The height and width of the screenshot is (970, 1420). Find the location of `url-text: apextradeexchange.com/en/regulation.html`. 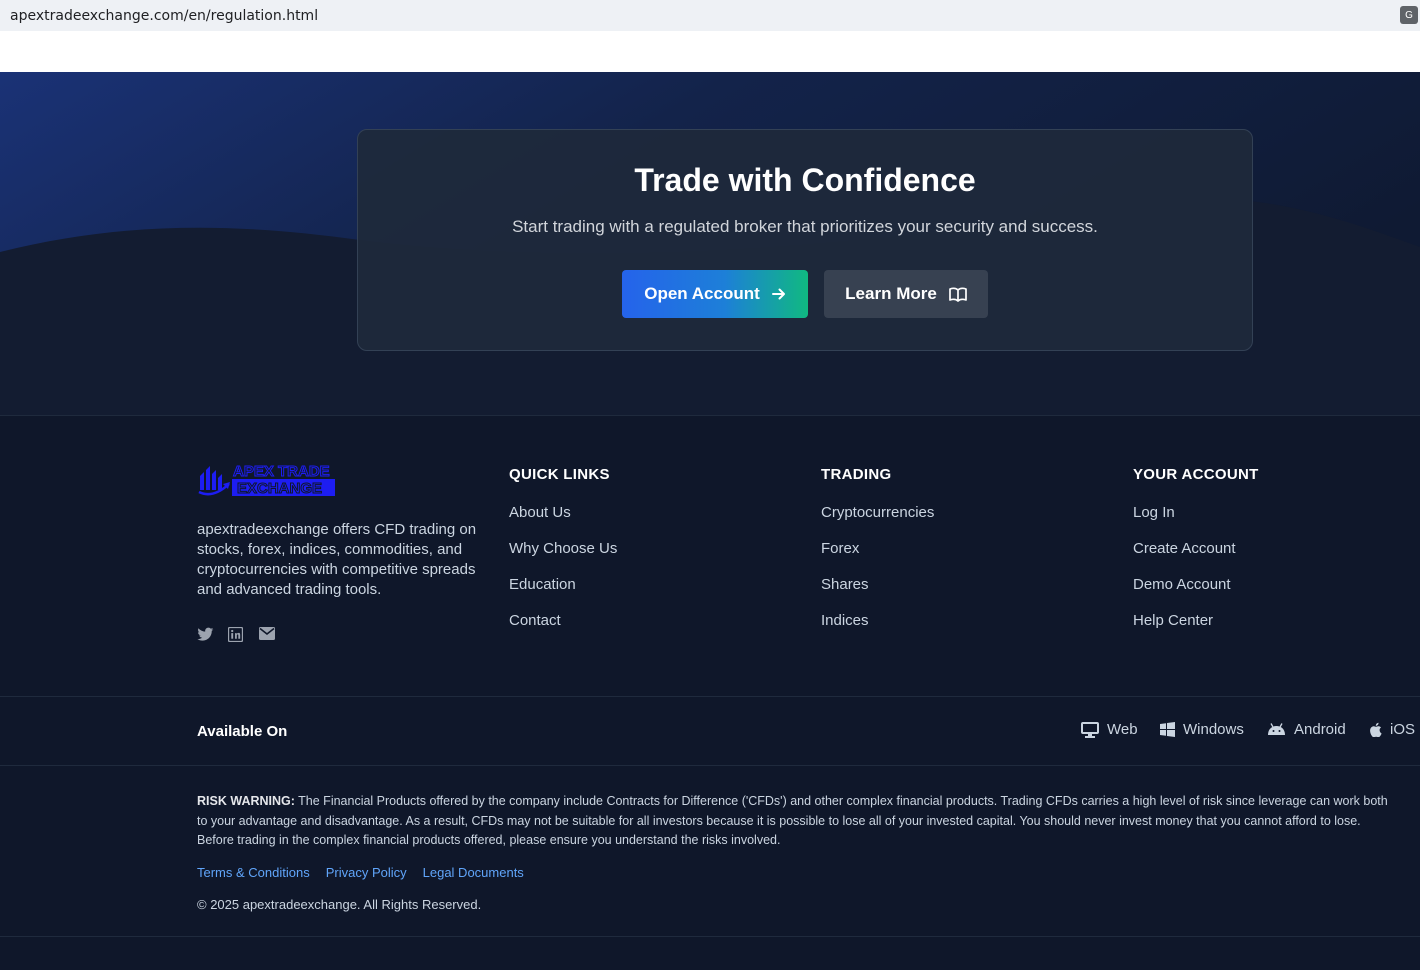

url-text: apextradeexchange.com/en/regulation.html is located at coordinates (164, 16).